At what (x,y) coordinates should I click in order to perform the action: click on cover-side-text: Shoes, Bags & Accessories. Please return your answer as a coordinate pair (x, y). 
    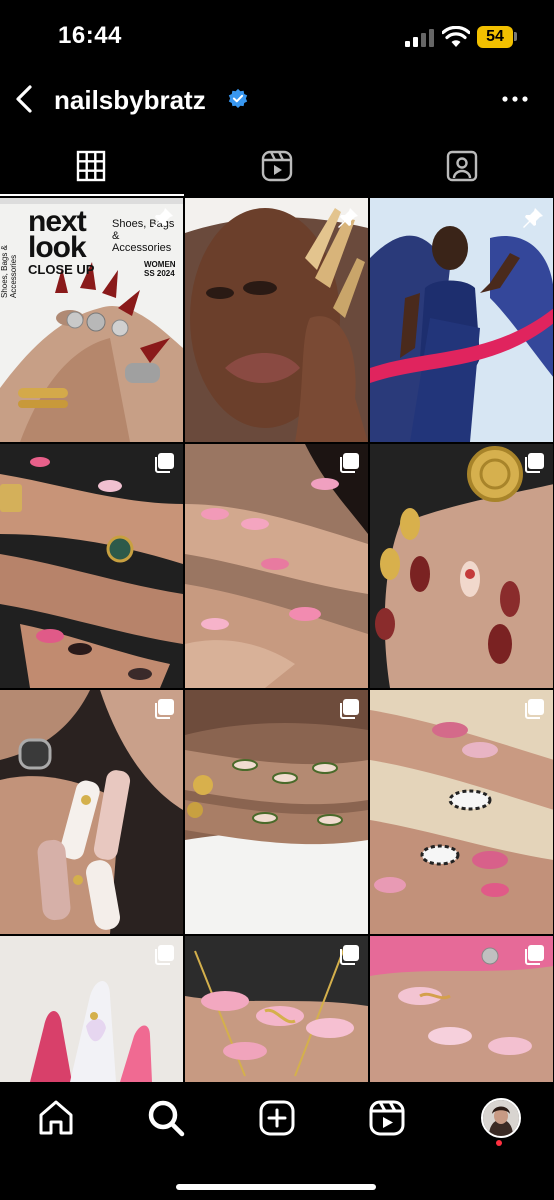
    Looking at the image, I should click on (9, 271).